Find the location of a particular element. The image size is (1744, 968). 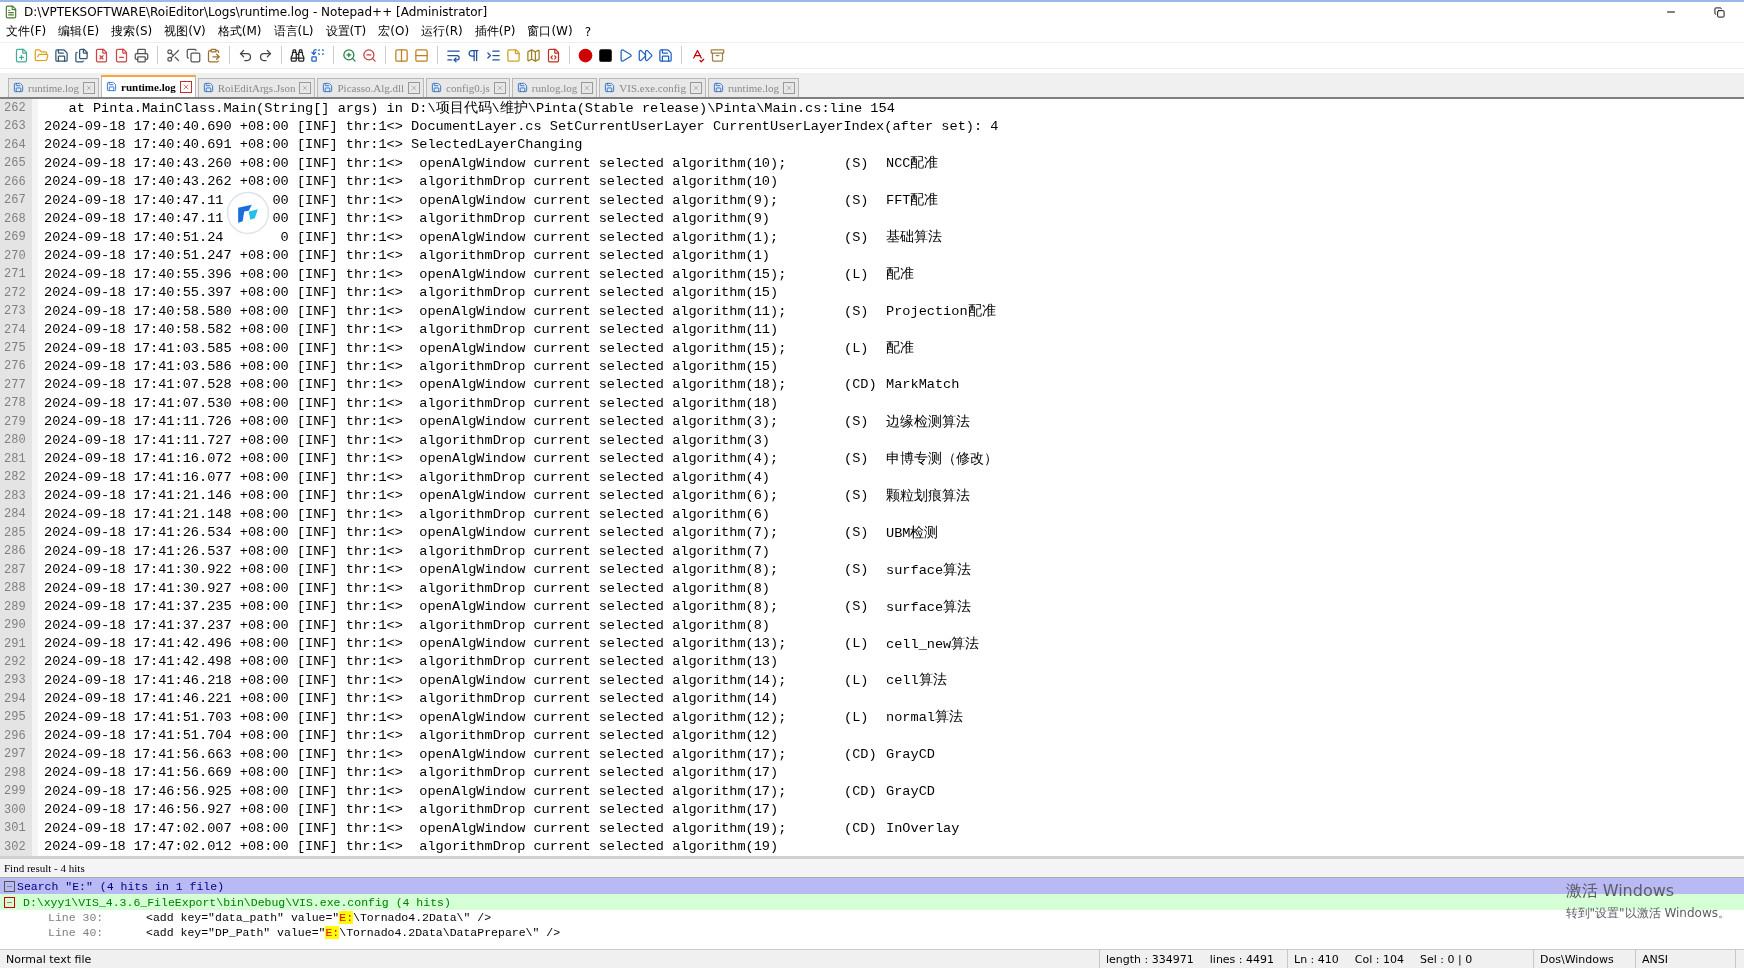

indent-icon is located at coordinates (493, 55).